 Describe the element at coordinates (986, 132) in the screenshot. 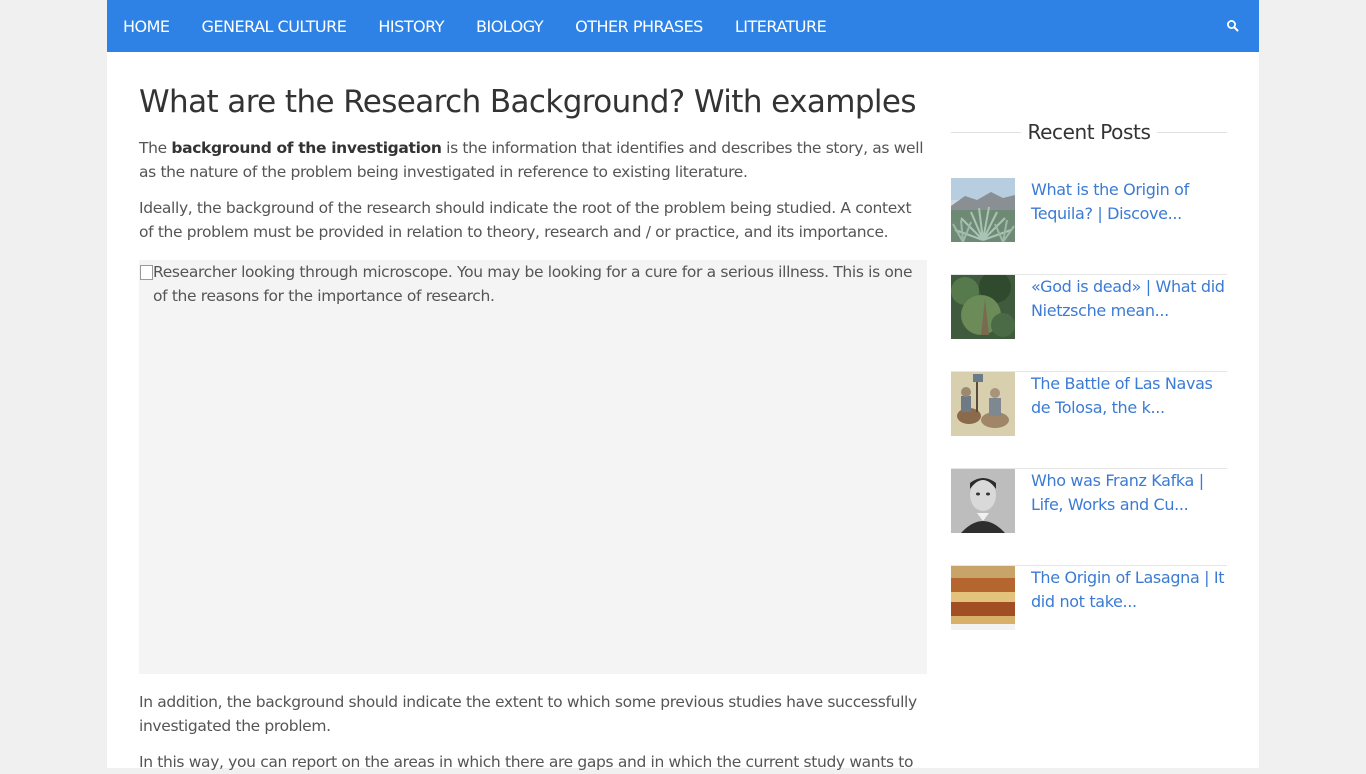

I see `header-divider-left` at that location.